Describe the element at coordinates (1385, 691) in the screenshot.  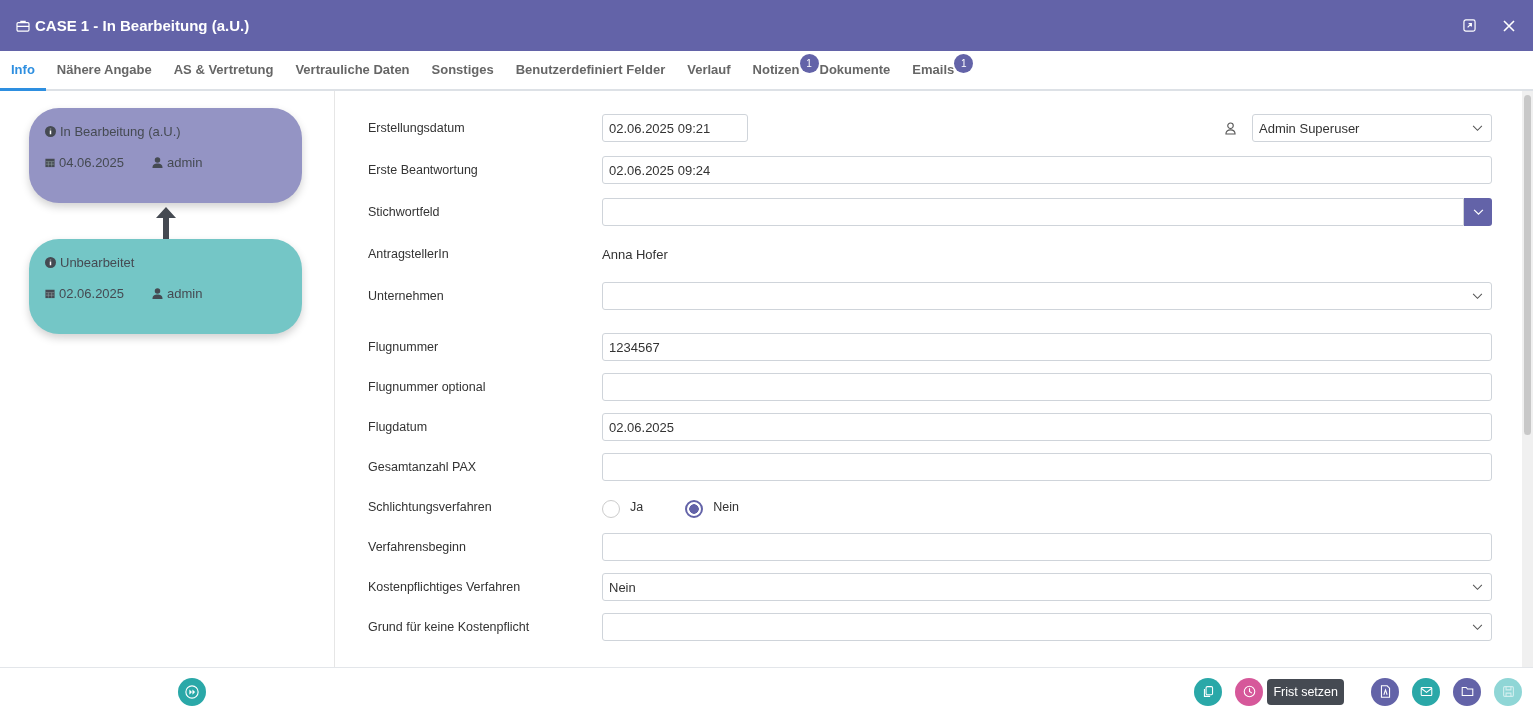
I see `pdf-button` at that location.